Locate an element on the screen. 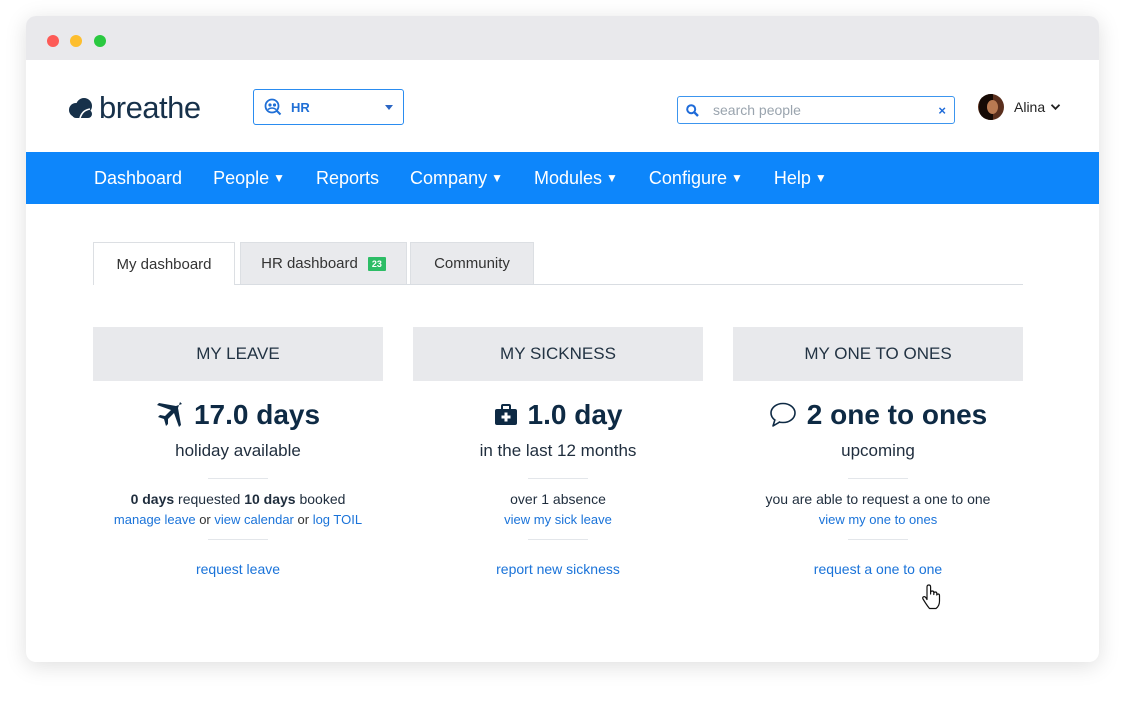  sickness-detail: over 1 absence is located at coordinates (558, 499).